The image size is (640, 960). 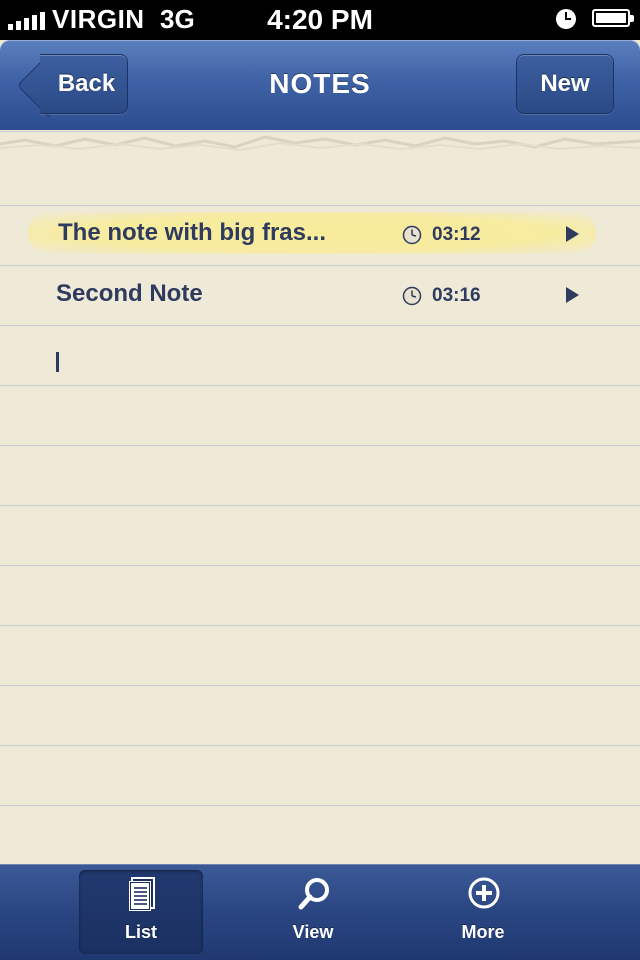 I want to click on navigation-bar: Back NOTES New, so click(x=320, y=85).